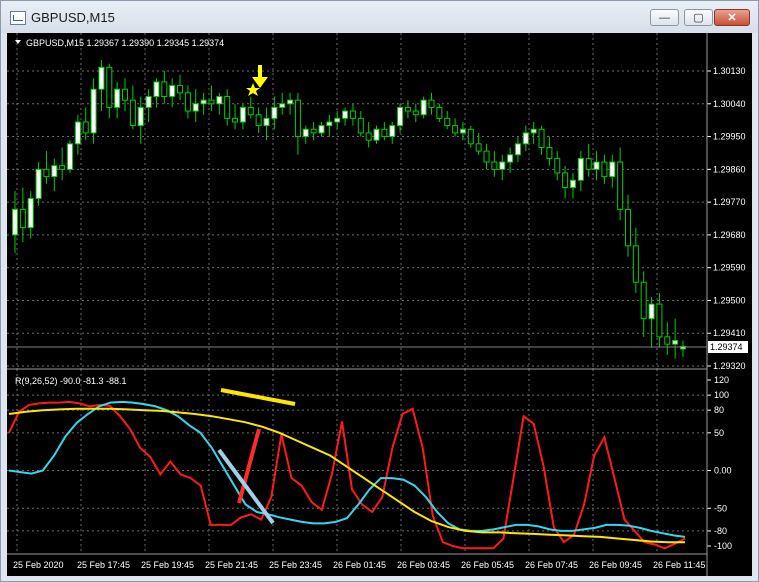 Image resolution: width=759 pixels, height=582 pixels. What do you see at coordinates (246, 486) in the screenshot?
I see `light-blue-trendline` at bounding box center [246, 486].